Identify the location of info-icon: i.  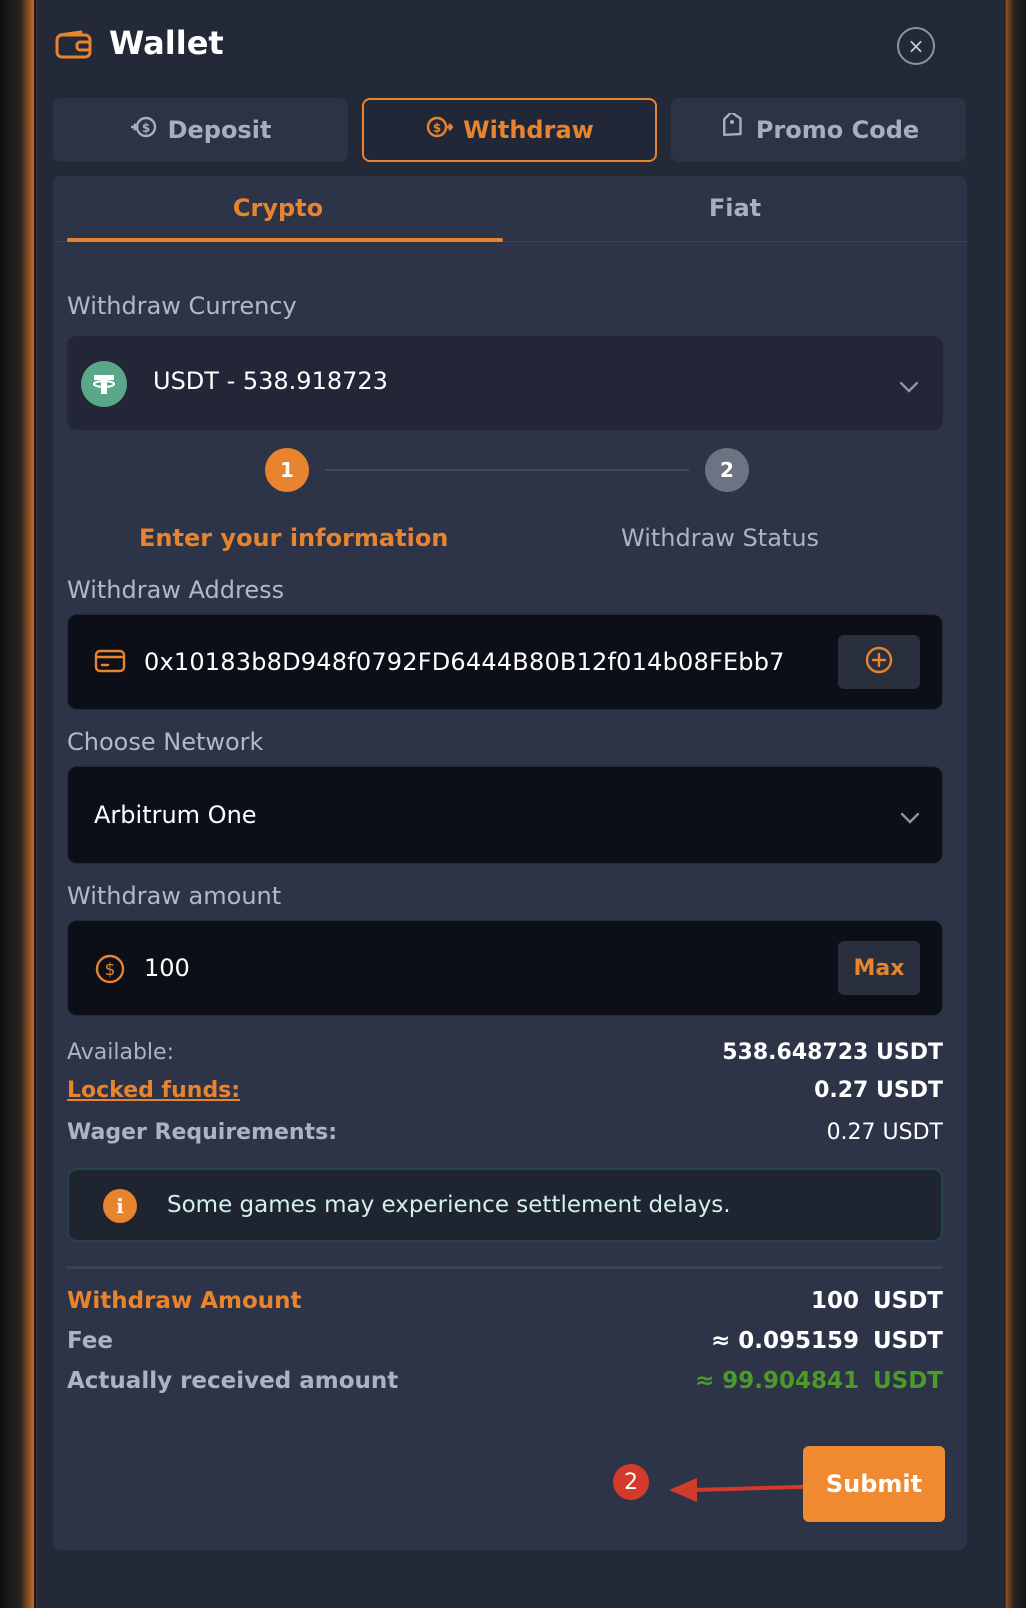
(120, 1206).